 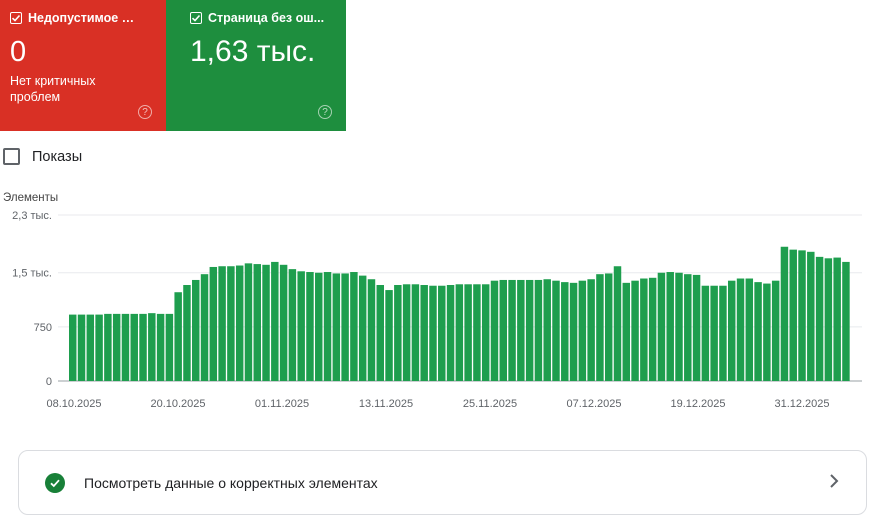 What do you see at coordinates (442, 482) in the screenshot?
I see `view-valid-items-link: Посмотреть данные о корректных элементах` at bounding box center [442, 482].